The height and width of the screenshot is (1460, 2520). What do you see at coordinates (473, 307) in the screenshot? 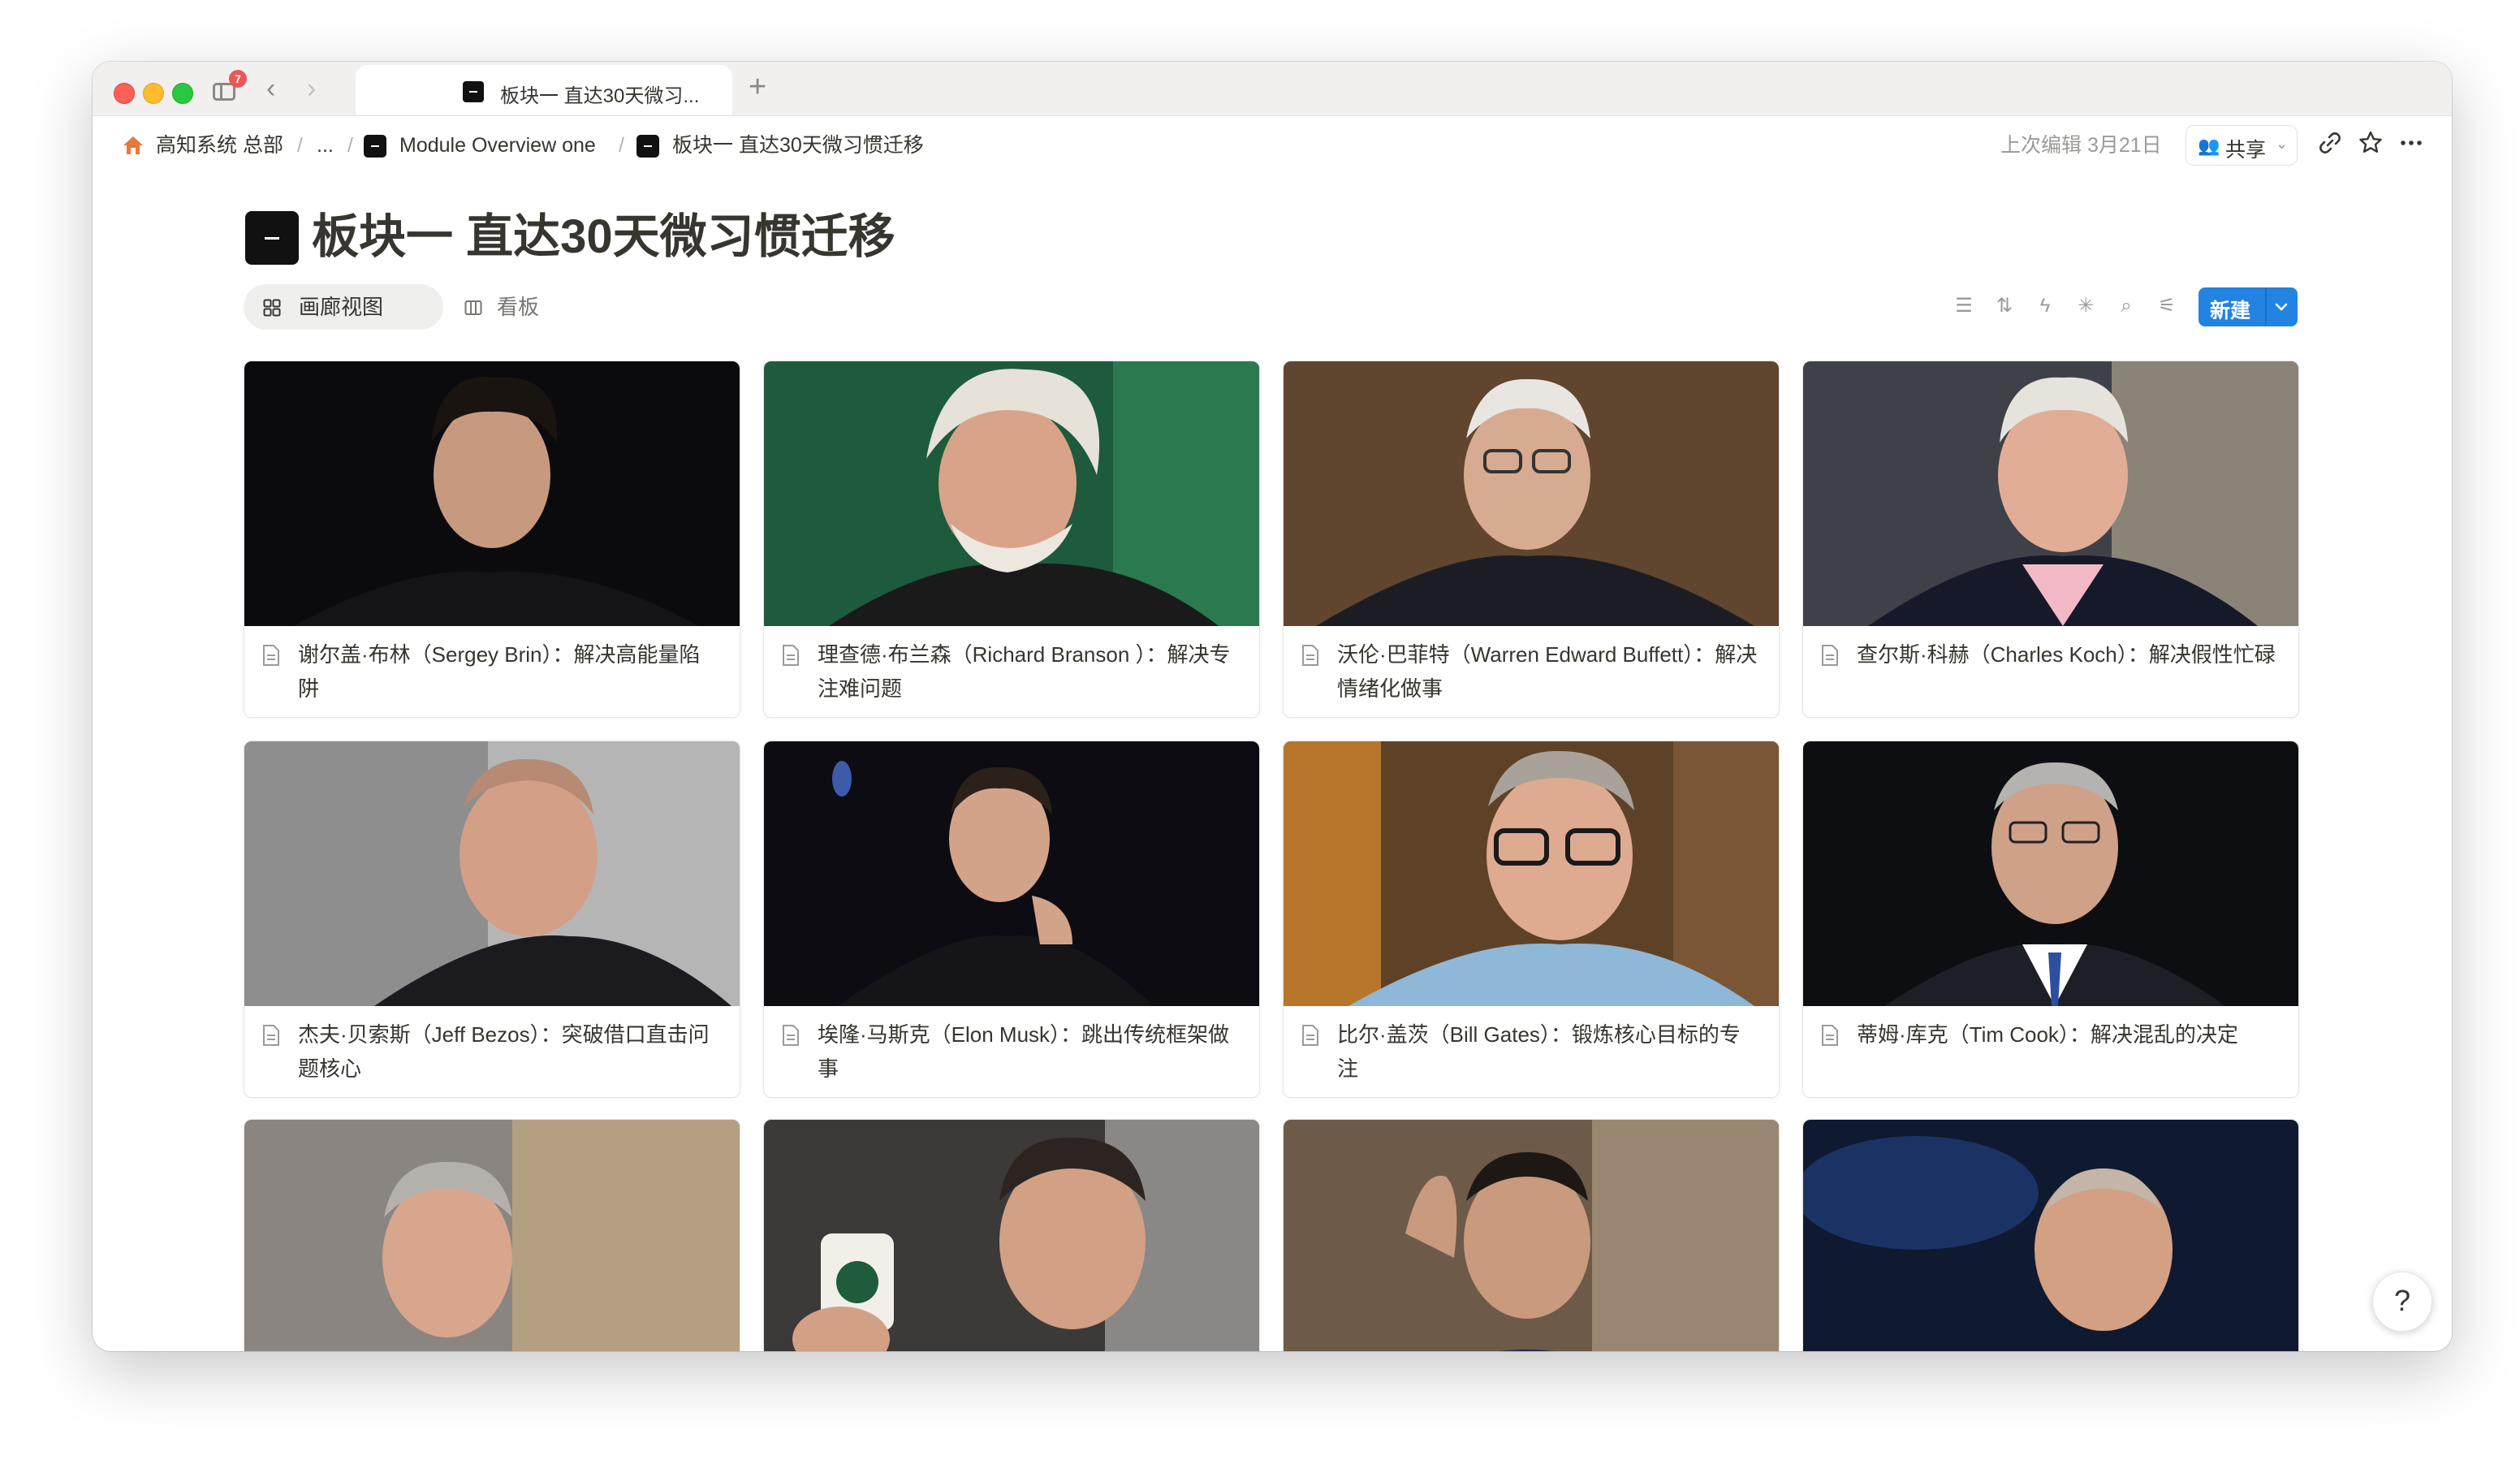
I see `board-columns-icon` at bounding box center [473, 307].